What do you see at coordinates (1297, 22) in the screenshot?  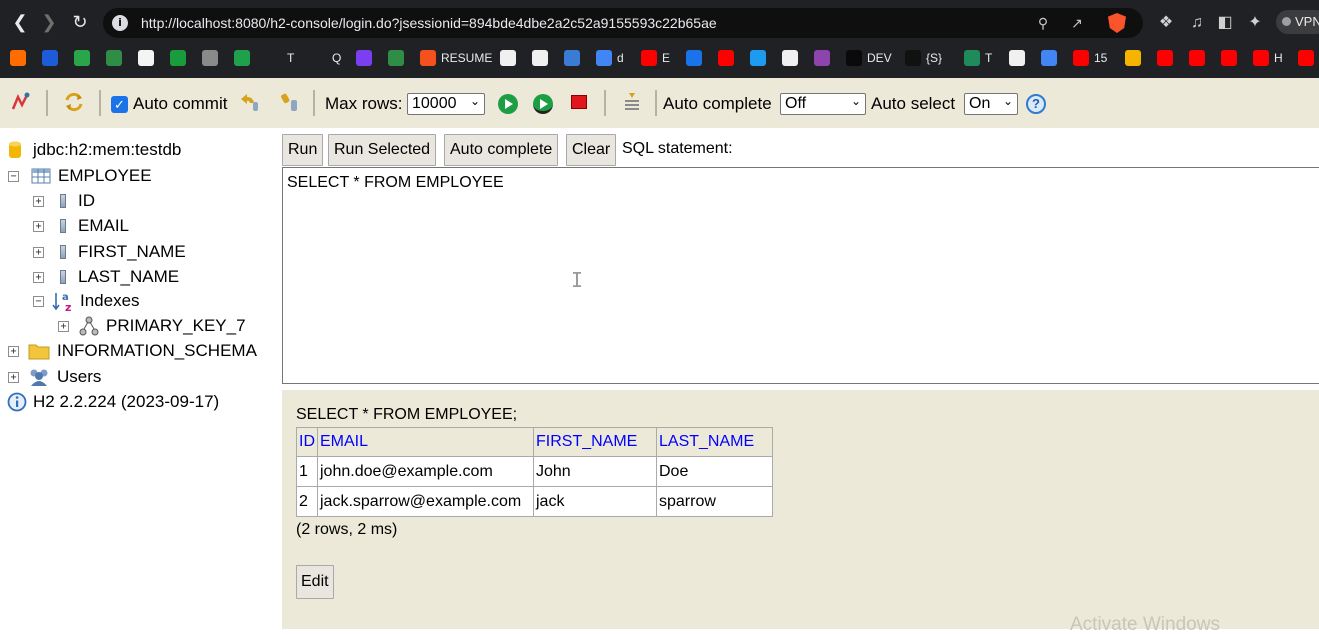 I see `vpn-button: VPN` at bounding box center [1297, 22].